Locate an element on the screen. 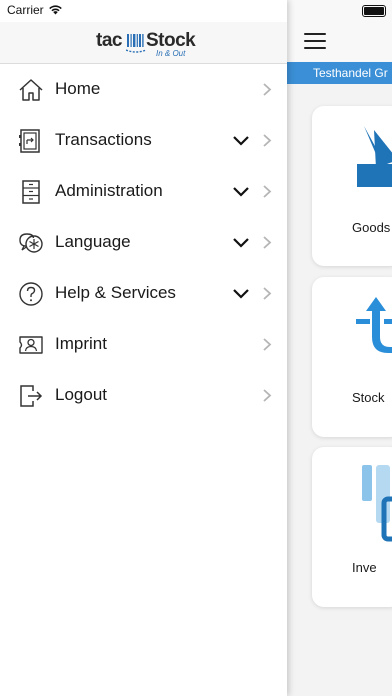  menu-item-administration: Administration is located at coordinates (143, 192).